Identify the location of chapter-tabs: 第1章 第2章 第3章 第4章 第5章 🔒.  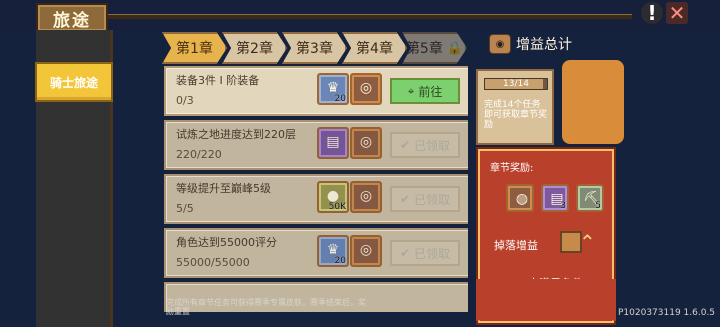
(314, 48).